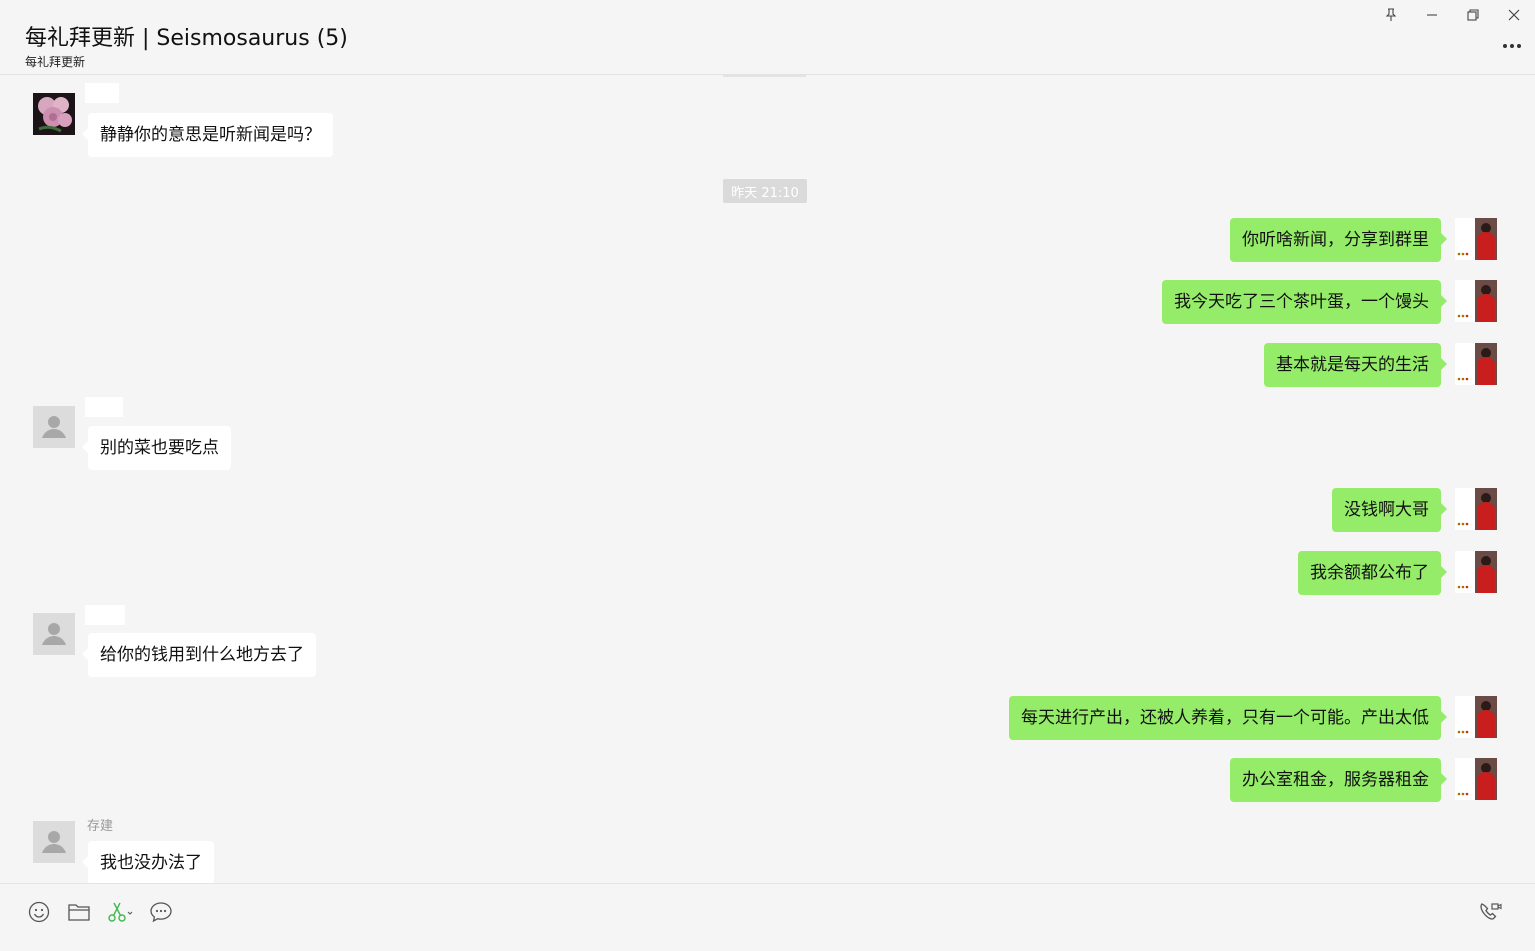 Image resolution: width=1535 pixels, height=951 pixels. What do you see at coordinates (79, 912) in the screenshot?
I see `folder-icon` at bounding box center [79, 912].